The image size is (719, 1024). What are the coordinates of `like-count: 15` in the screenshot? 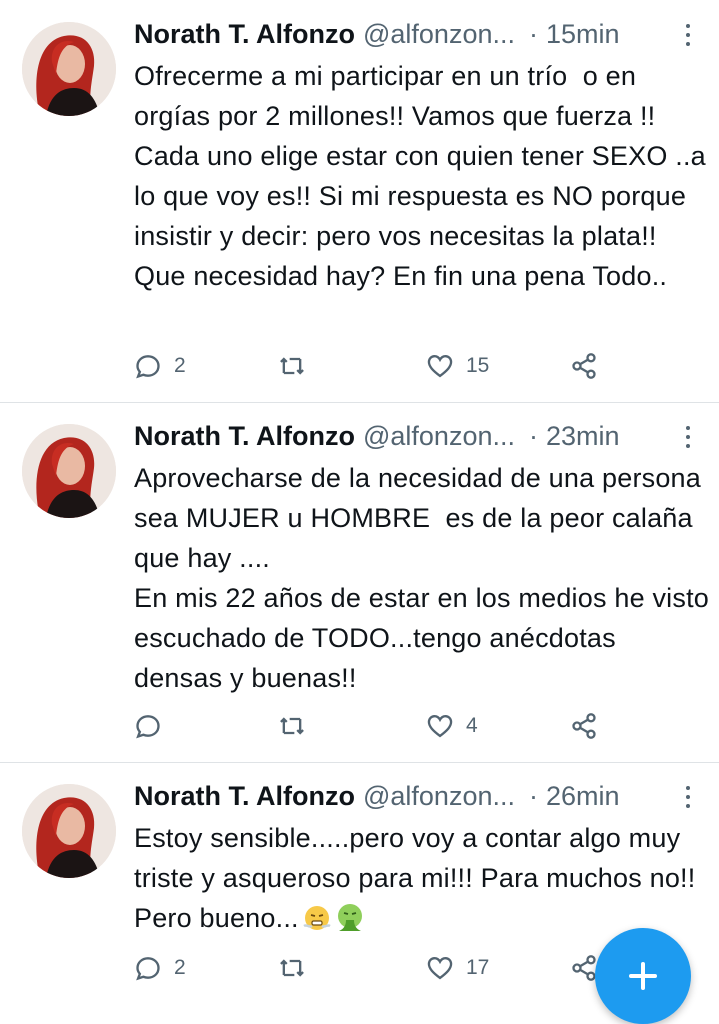 It's located at (478, 365).